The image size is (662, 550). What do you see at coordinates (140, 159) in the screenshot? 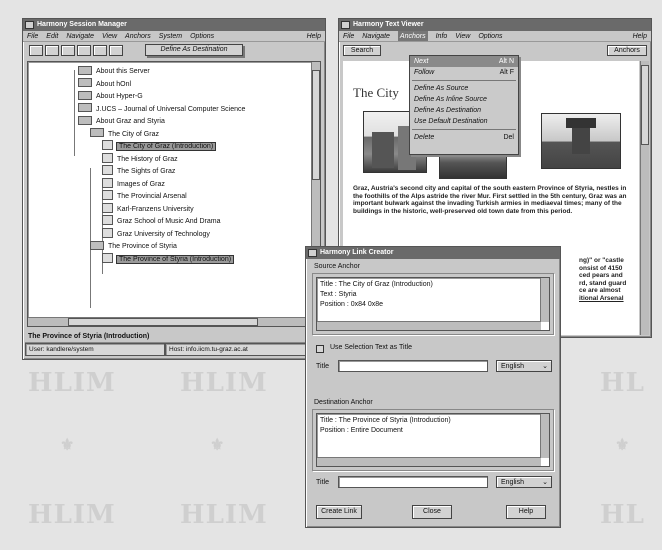
I see `tree-item: The History of Graz` at bounding box center [140, 159].